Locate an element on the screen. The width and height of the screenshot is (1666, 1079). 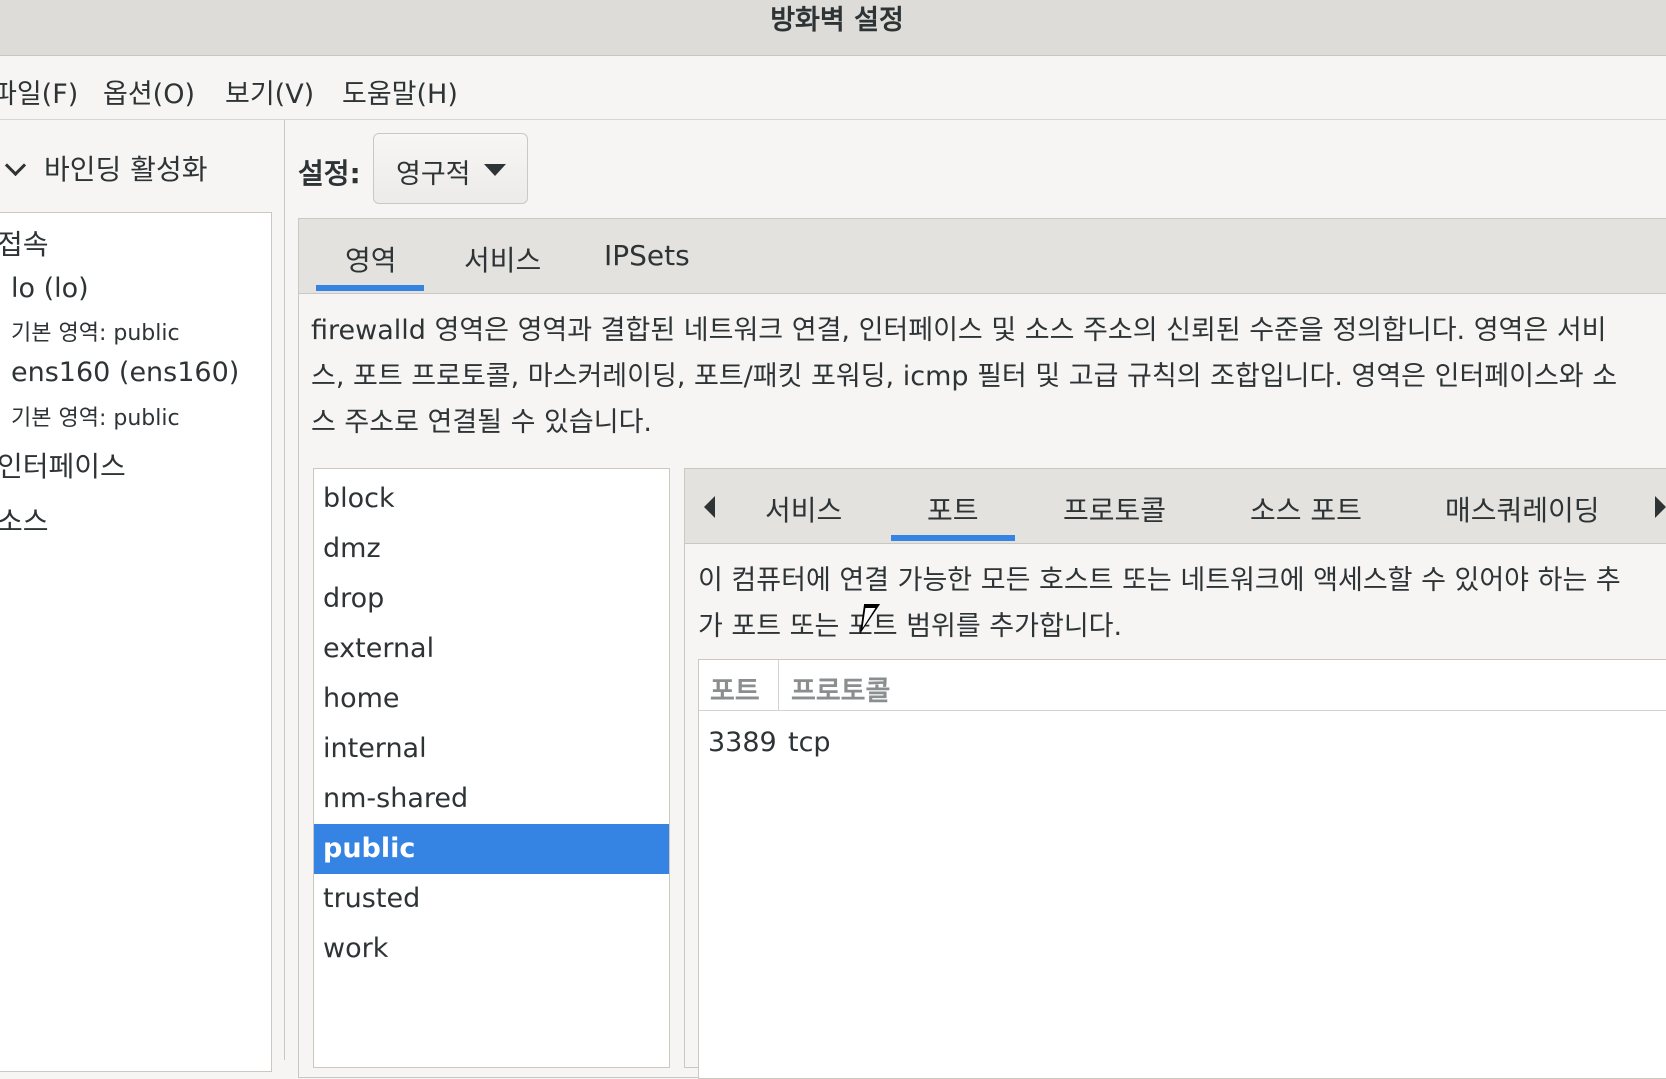
scroll-left-icon is located at coordinates (709, 507).